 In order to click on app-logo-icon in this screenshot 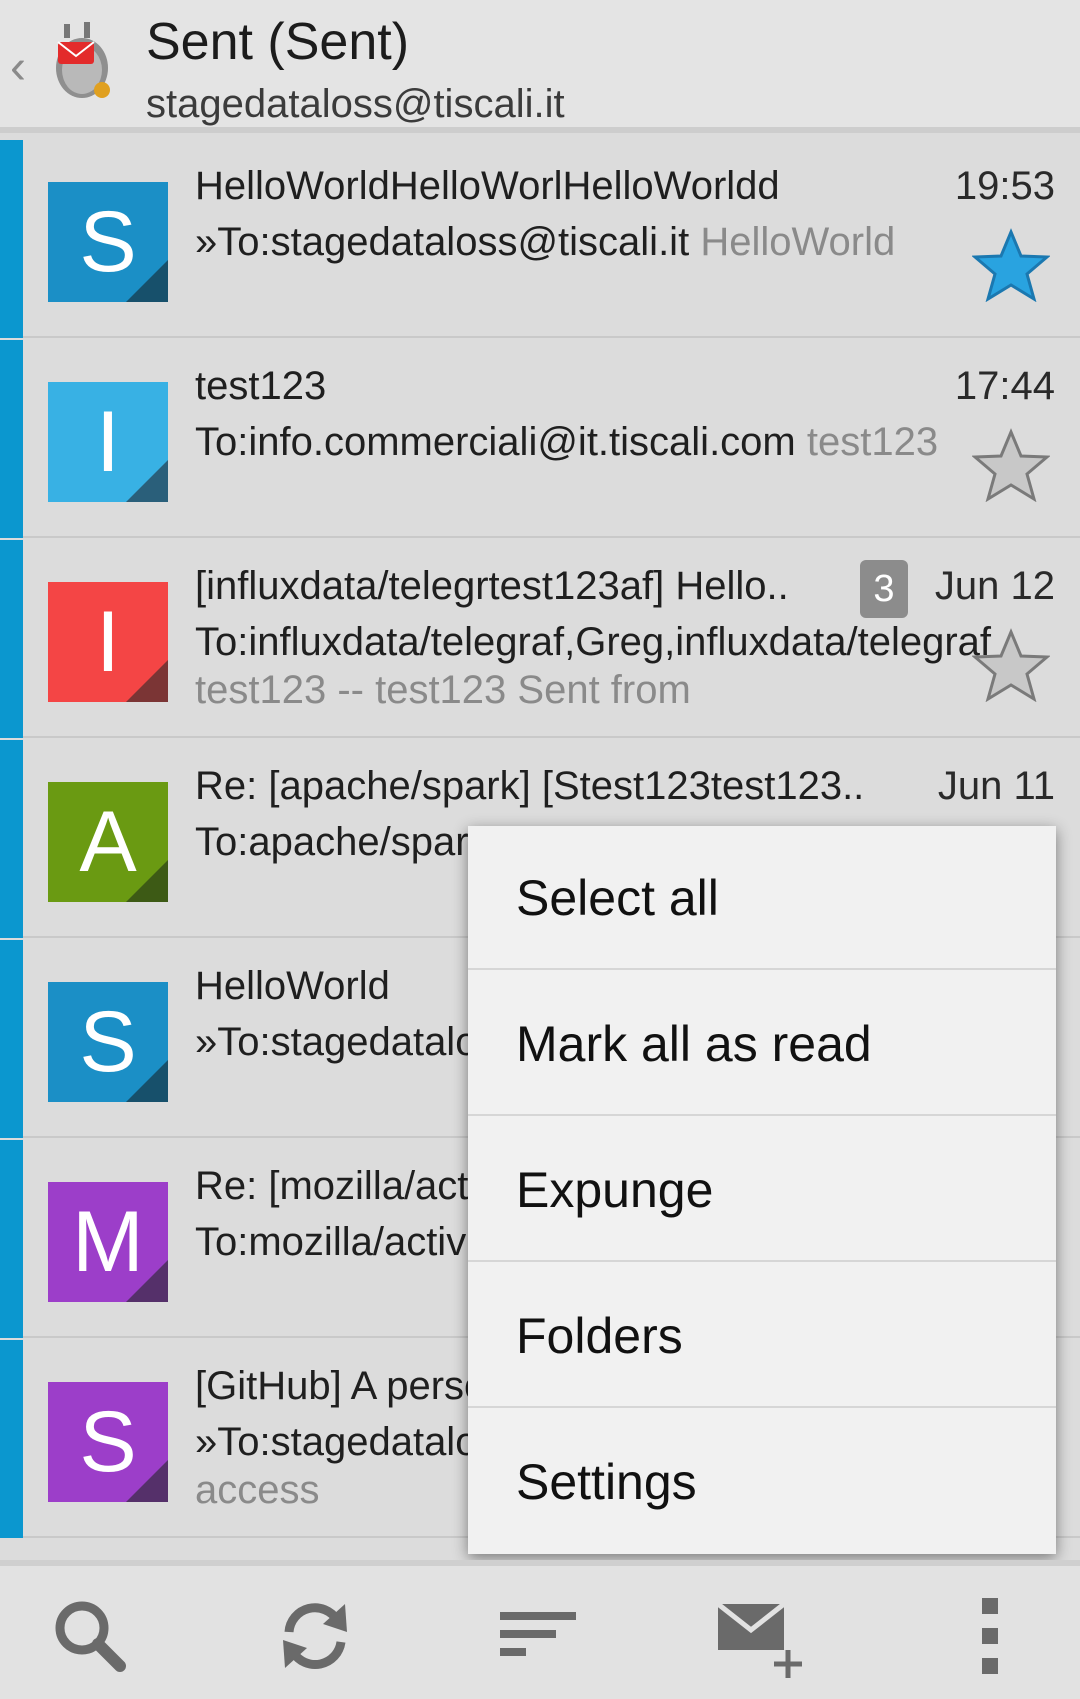, I will do `click(84, 63)`.